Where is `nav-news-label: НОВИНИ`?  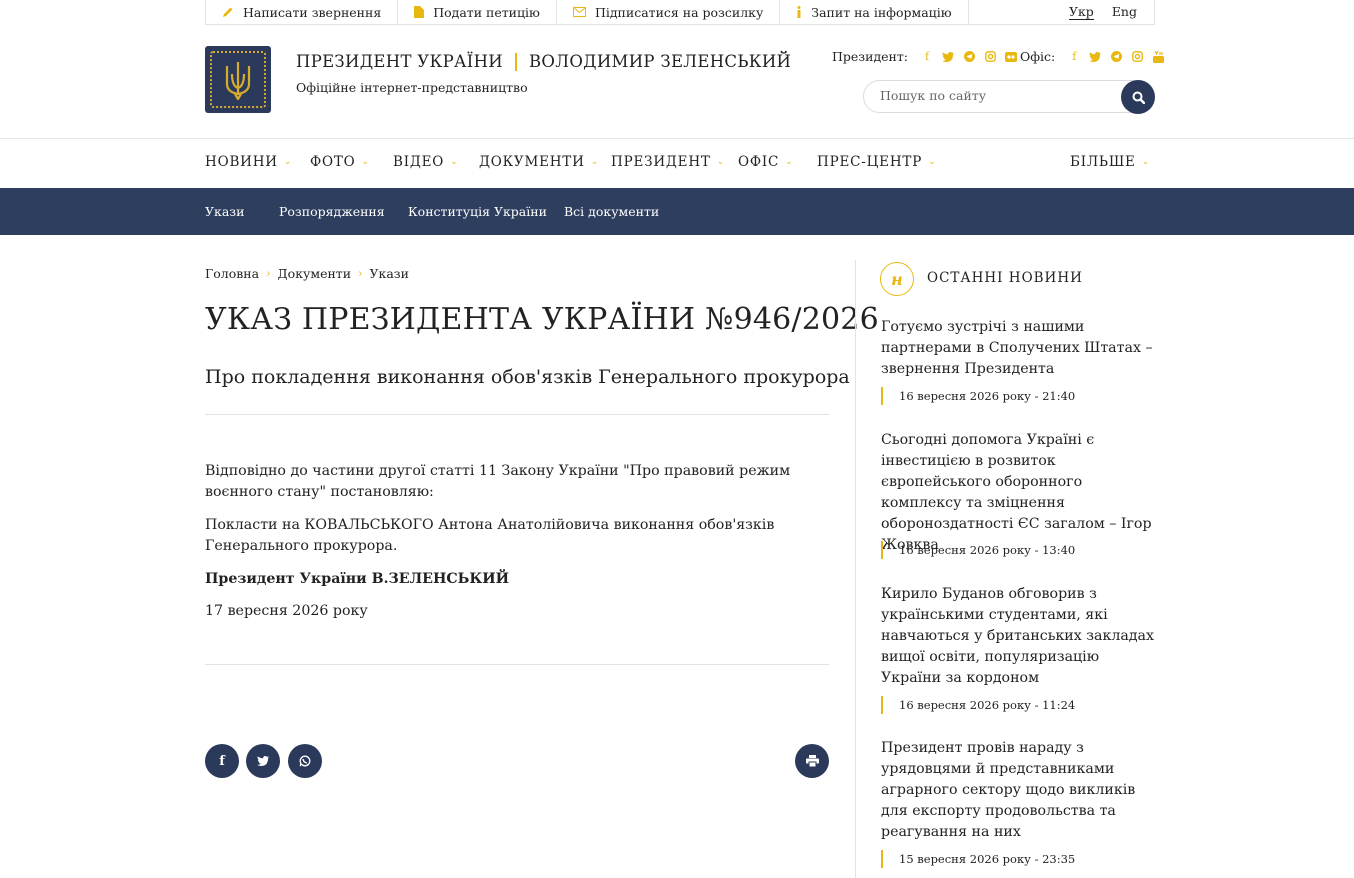 nav-news-label: НОВИНИ is located at coordinates (241, 162).